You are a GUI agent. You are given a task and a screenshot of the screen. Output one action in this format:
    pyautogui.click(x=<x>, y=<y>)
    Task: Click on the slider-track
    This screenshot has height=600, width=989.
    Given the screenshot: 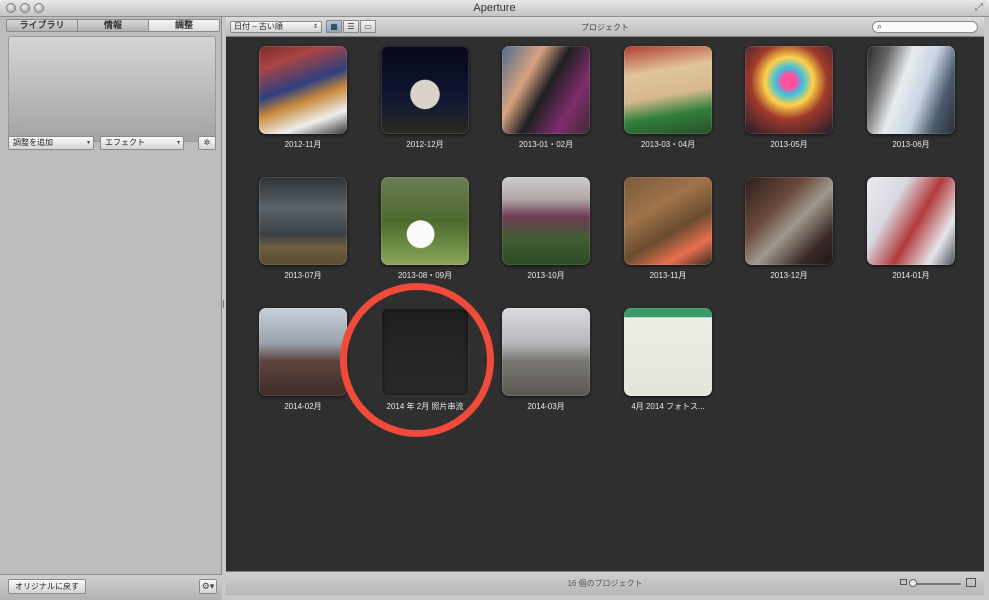 What is the action you would take?
    pyautogui.click(x=936, y=584)
    